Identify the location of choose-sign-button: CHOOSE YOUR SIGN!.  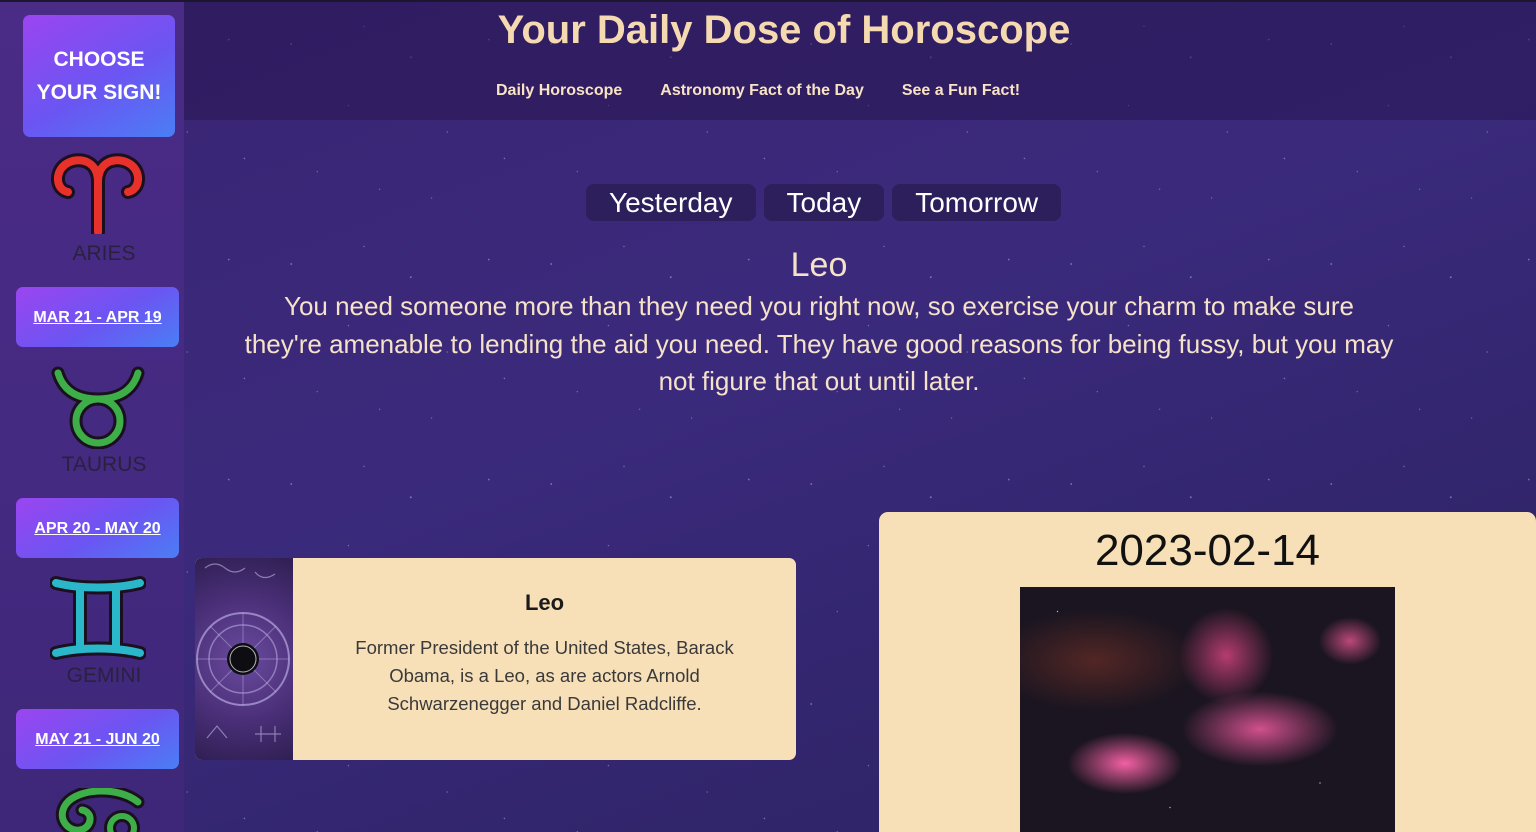
(99, 76).